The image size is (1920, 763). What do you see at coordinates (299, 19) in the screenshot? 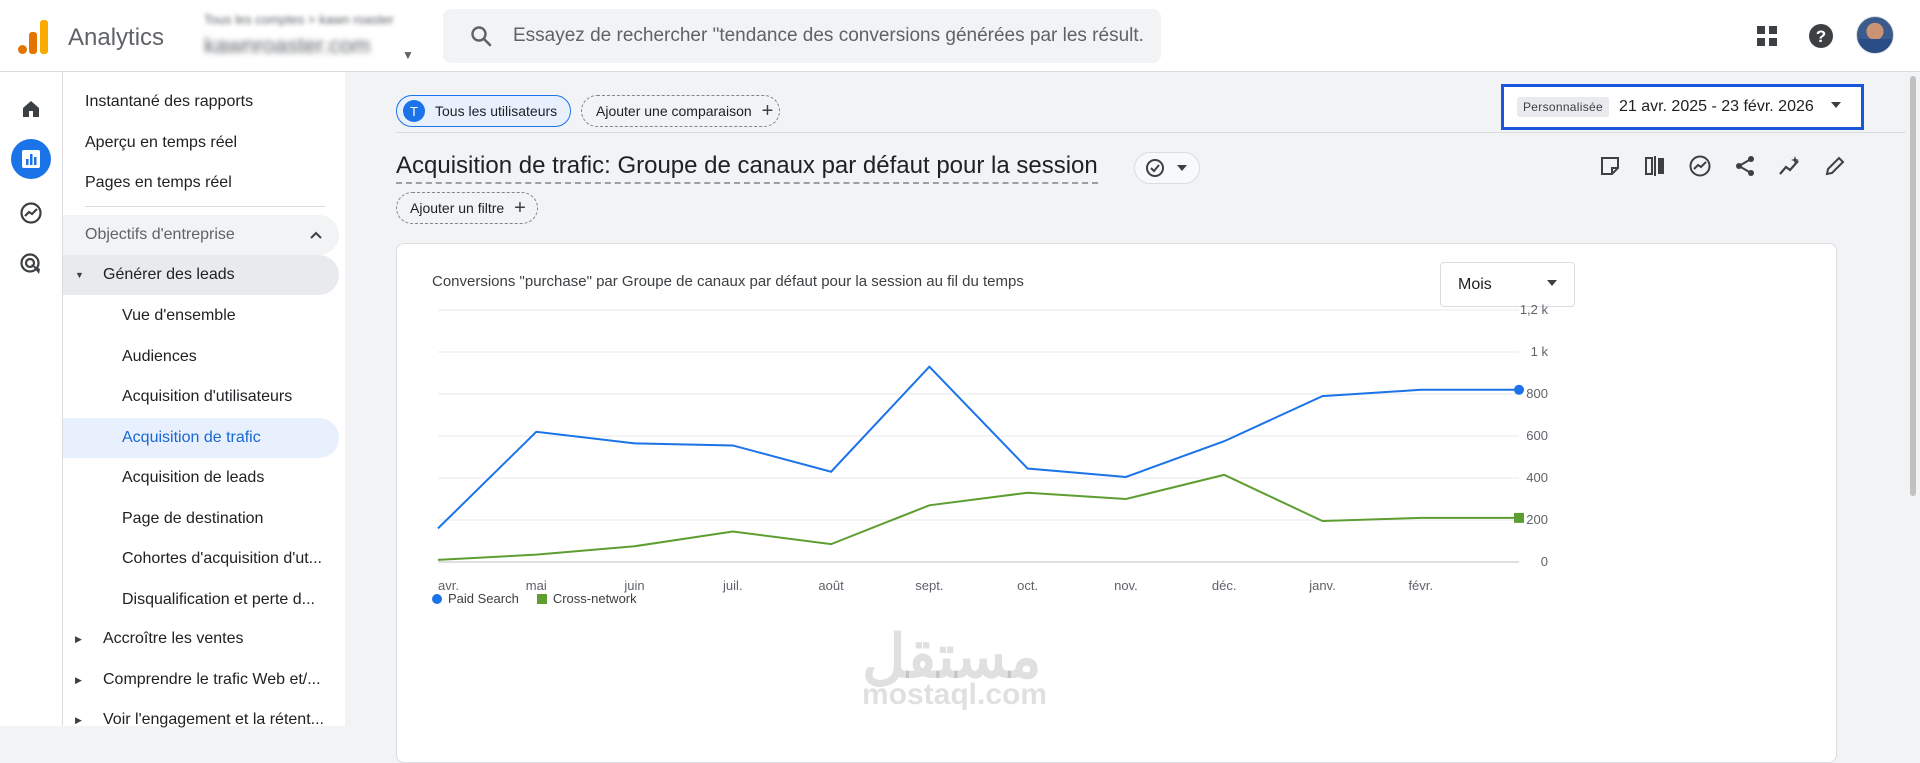
I see `account-path: Tous les comptes > kawn roaster` at bounding box center [299, 19].